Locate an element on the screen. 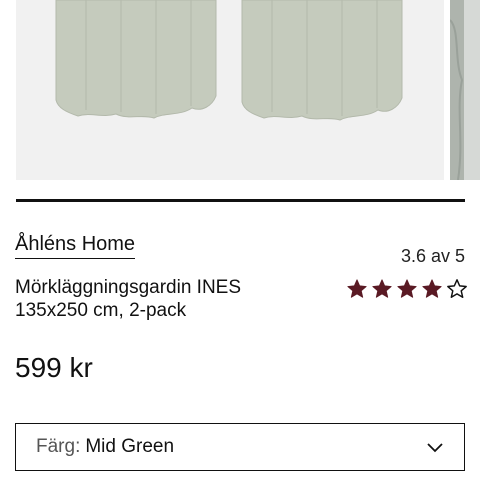 This screenshot has width=480, height=480. brand-link: Åhléns Home is located at coordinates (75, 245).